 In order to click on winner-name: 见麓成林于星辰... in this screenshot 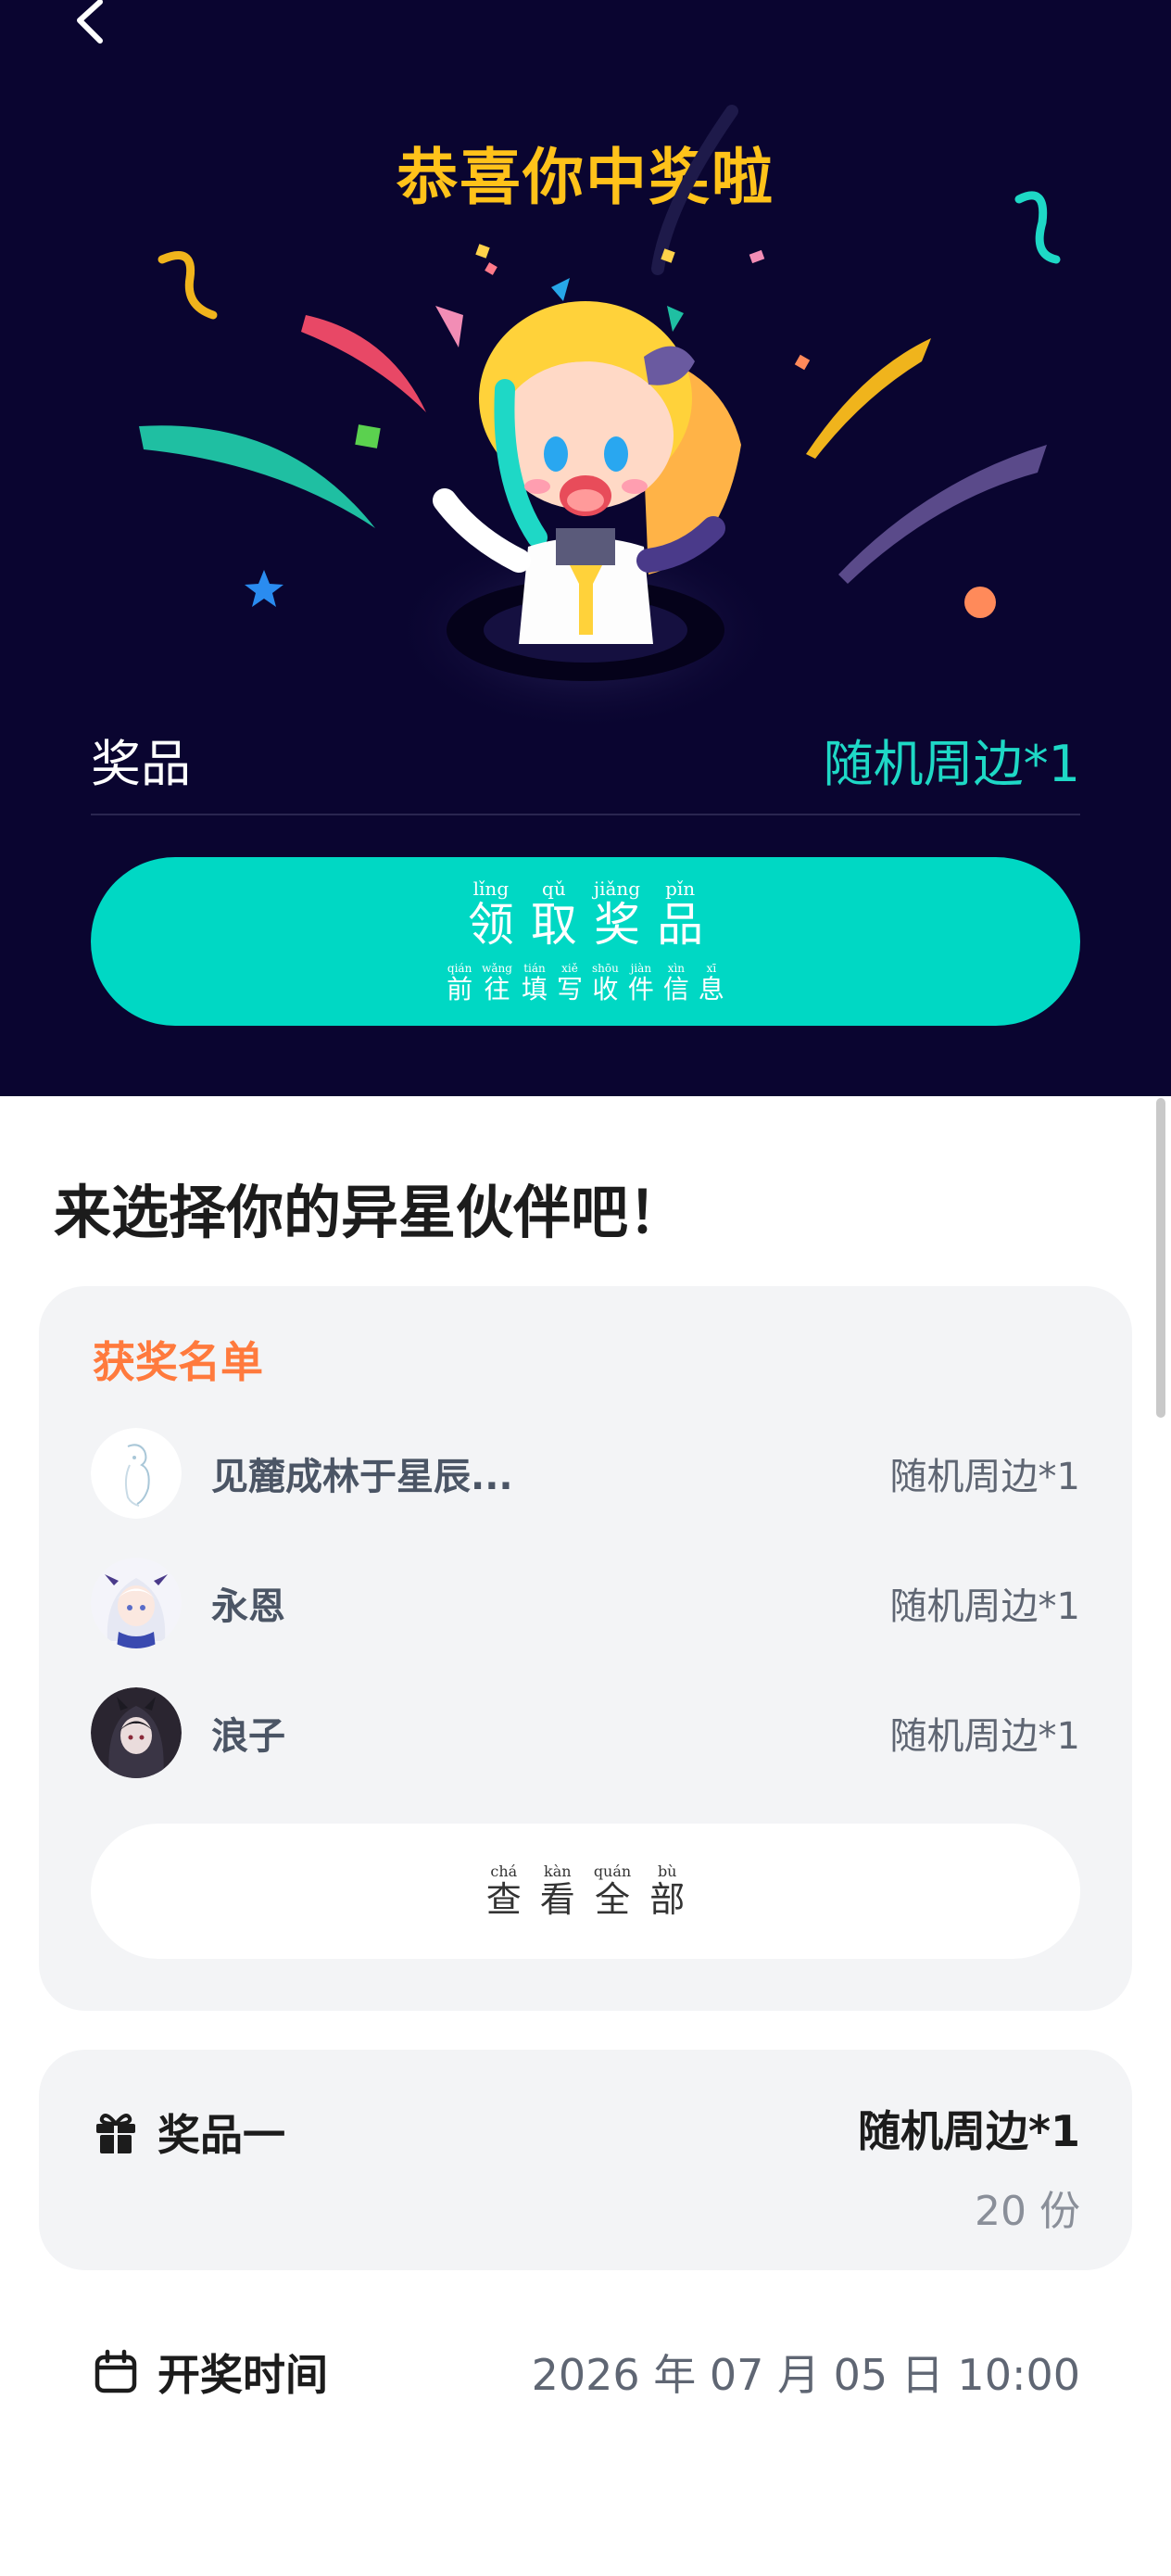, I will do `click(362, 1477)`.